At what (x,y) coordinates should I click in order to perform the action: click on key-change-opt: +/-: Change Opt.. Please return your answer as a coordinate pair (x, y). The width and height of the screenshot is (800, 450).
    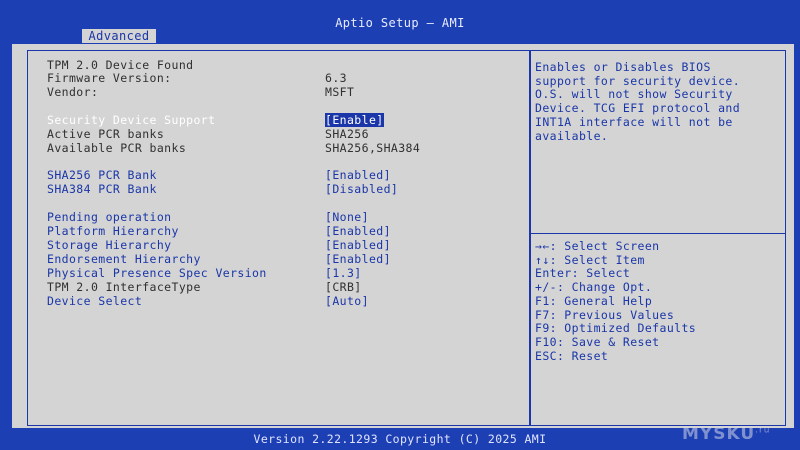
    Looking at the image, I should click on (594, 287).